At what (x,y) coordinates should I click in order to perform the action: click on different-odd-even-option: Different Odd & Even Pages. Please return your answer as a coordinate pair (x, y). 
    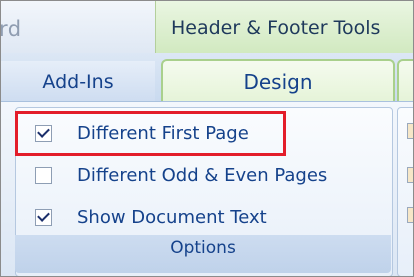
    Looking at the image, I should click on (181, 175).